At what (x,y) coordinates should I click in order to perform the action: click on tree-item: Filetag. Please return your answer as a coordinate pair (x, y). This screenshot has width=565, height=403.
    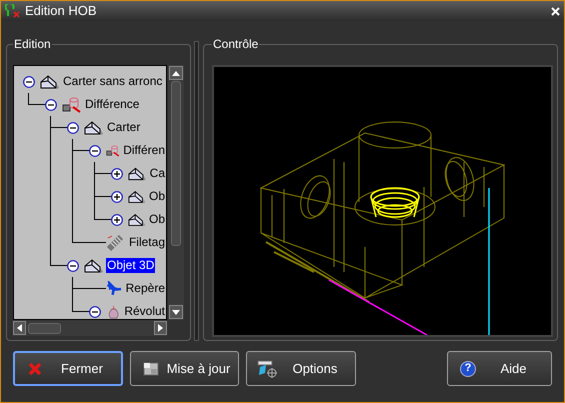
    Looking at the image, I should click on (147, 242).